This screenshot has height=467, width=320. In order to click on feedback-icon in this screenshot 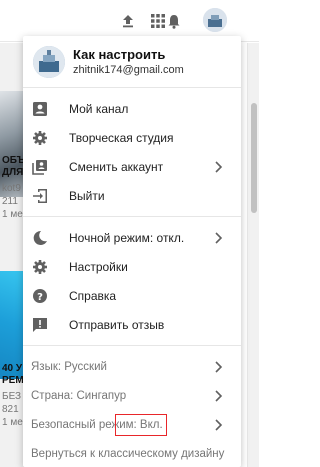, I will do `click(40, 325)`.